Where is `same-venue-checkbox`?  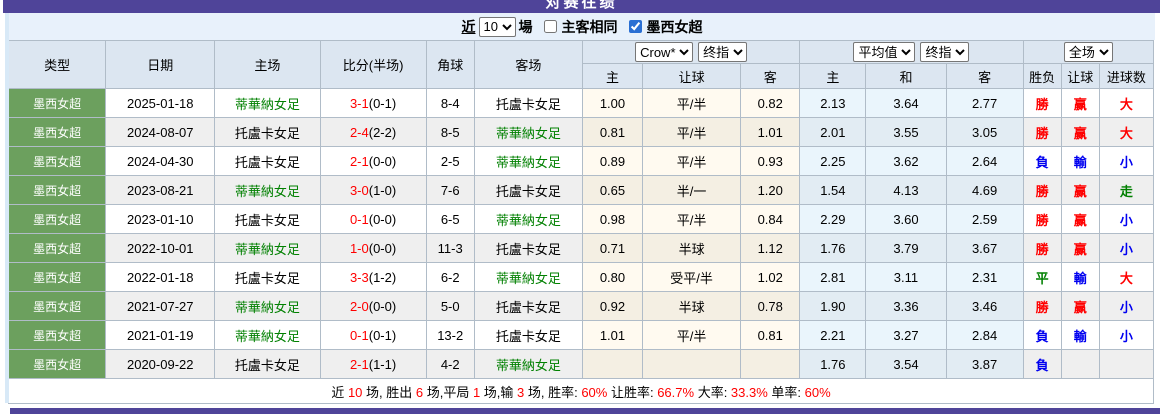 same-venue-checkbox is located at coordinates (550, 26).